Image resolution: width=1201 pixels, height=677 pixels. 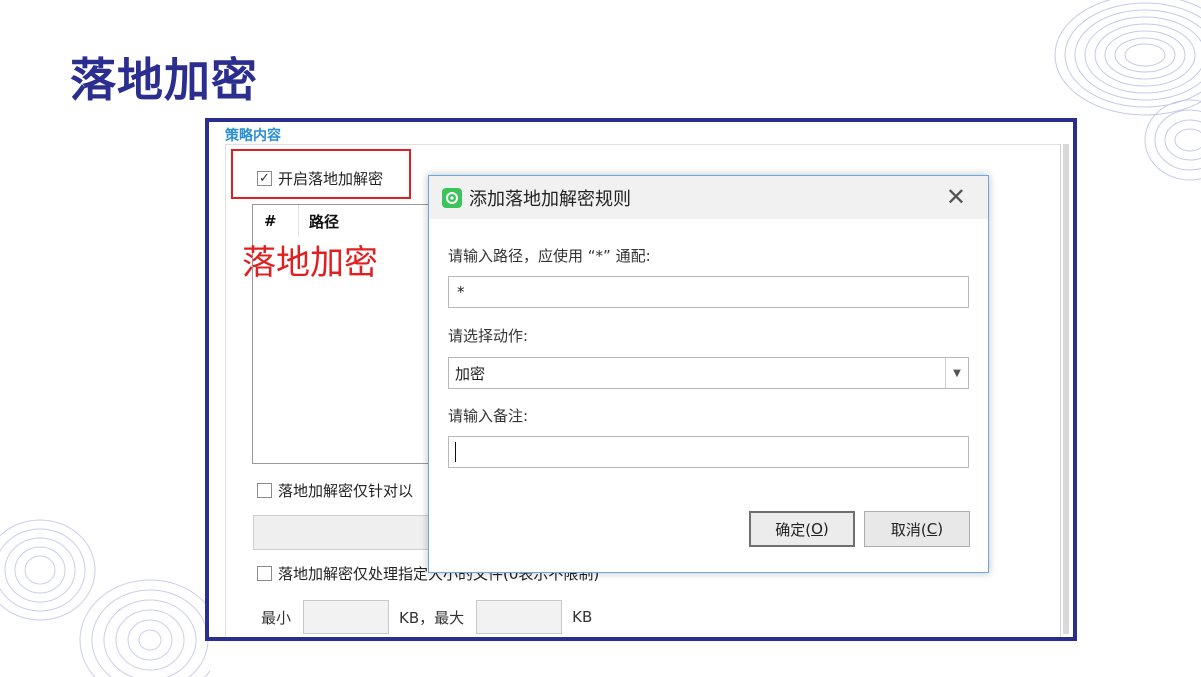 I want to click on option-checkbox-file-types-label: 落地加解密仅针对以, so click(x=346, y=491).